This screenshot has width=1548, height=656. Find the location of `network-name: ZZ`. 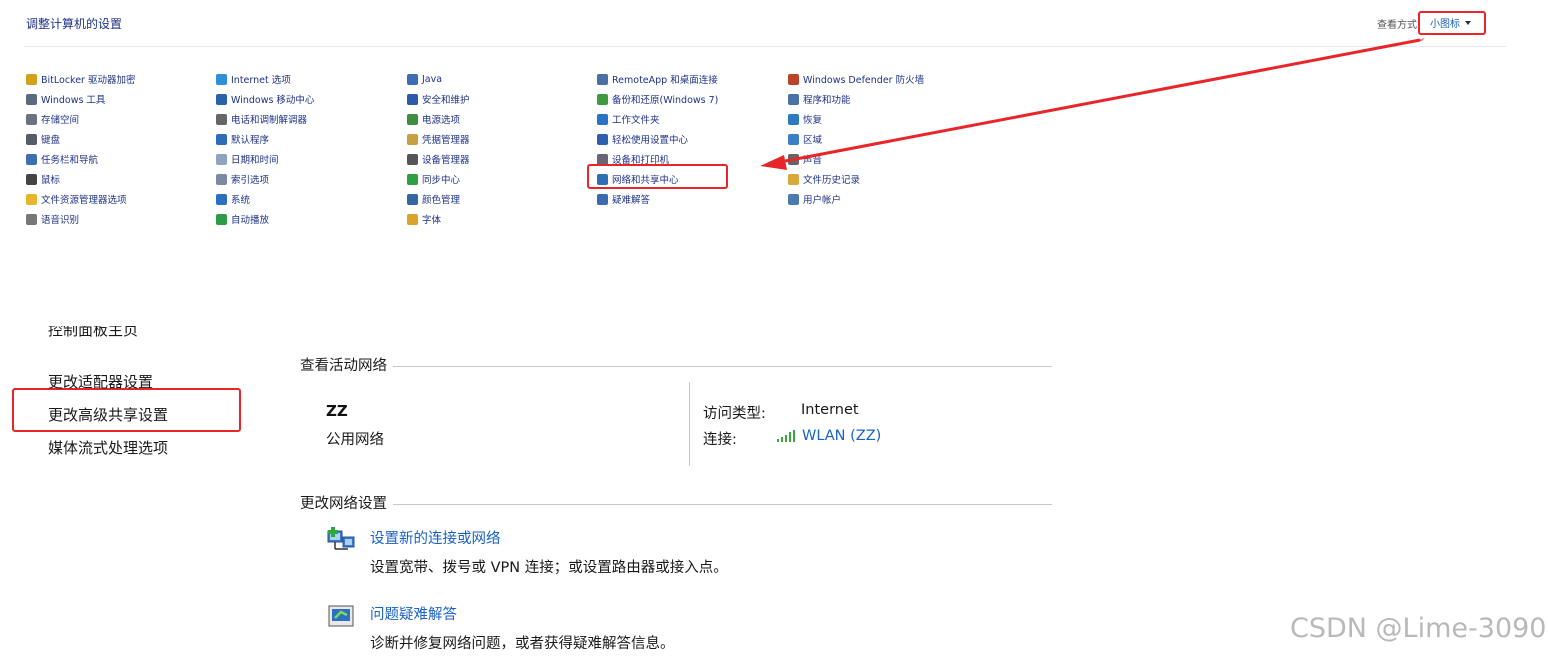

network-name: ZZ is located at coordinates (337, 411).